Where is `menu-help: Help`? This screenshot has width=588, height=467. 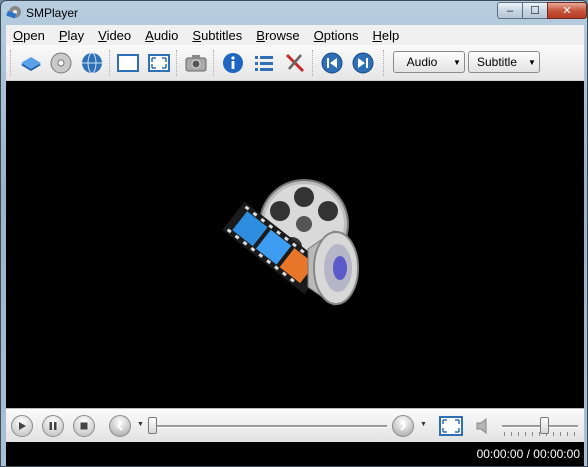 menu-help: Help is located at coordinates (385, 35).